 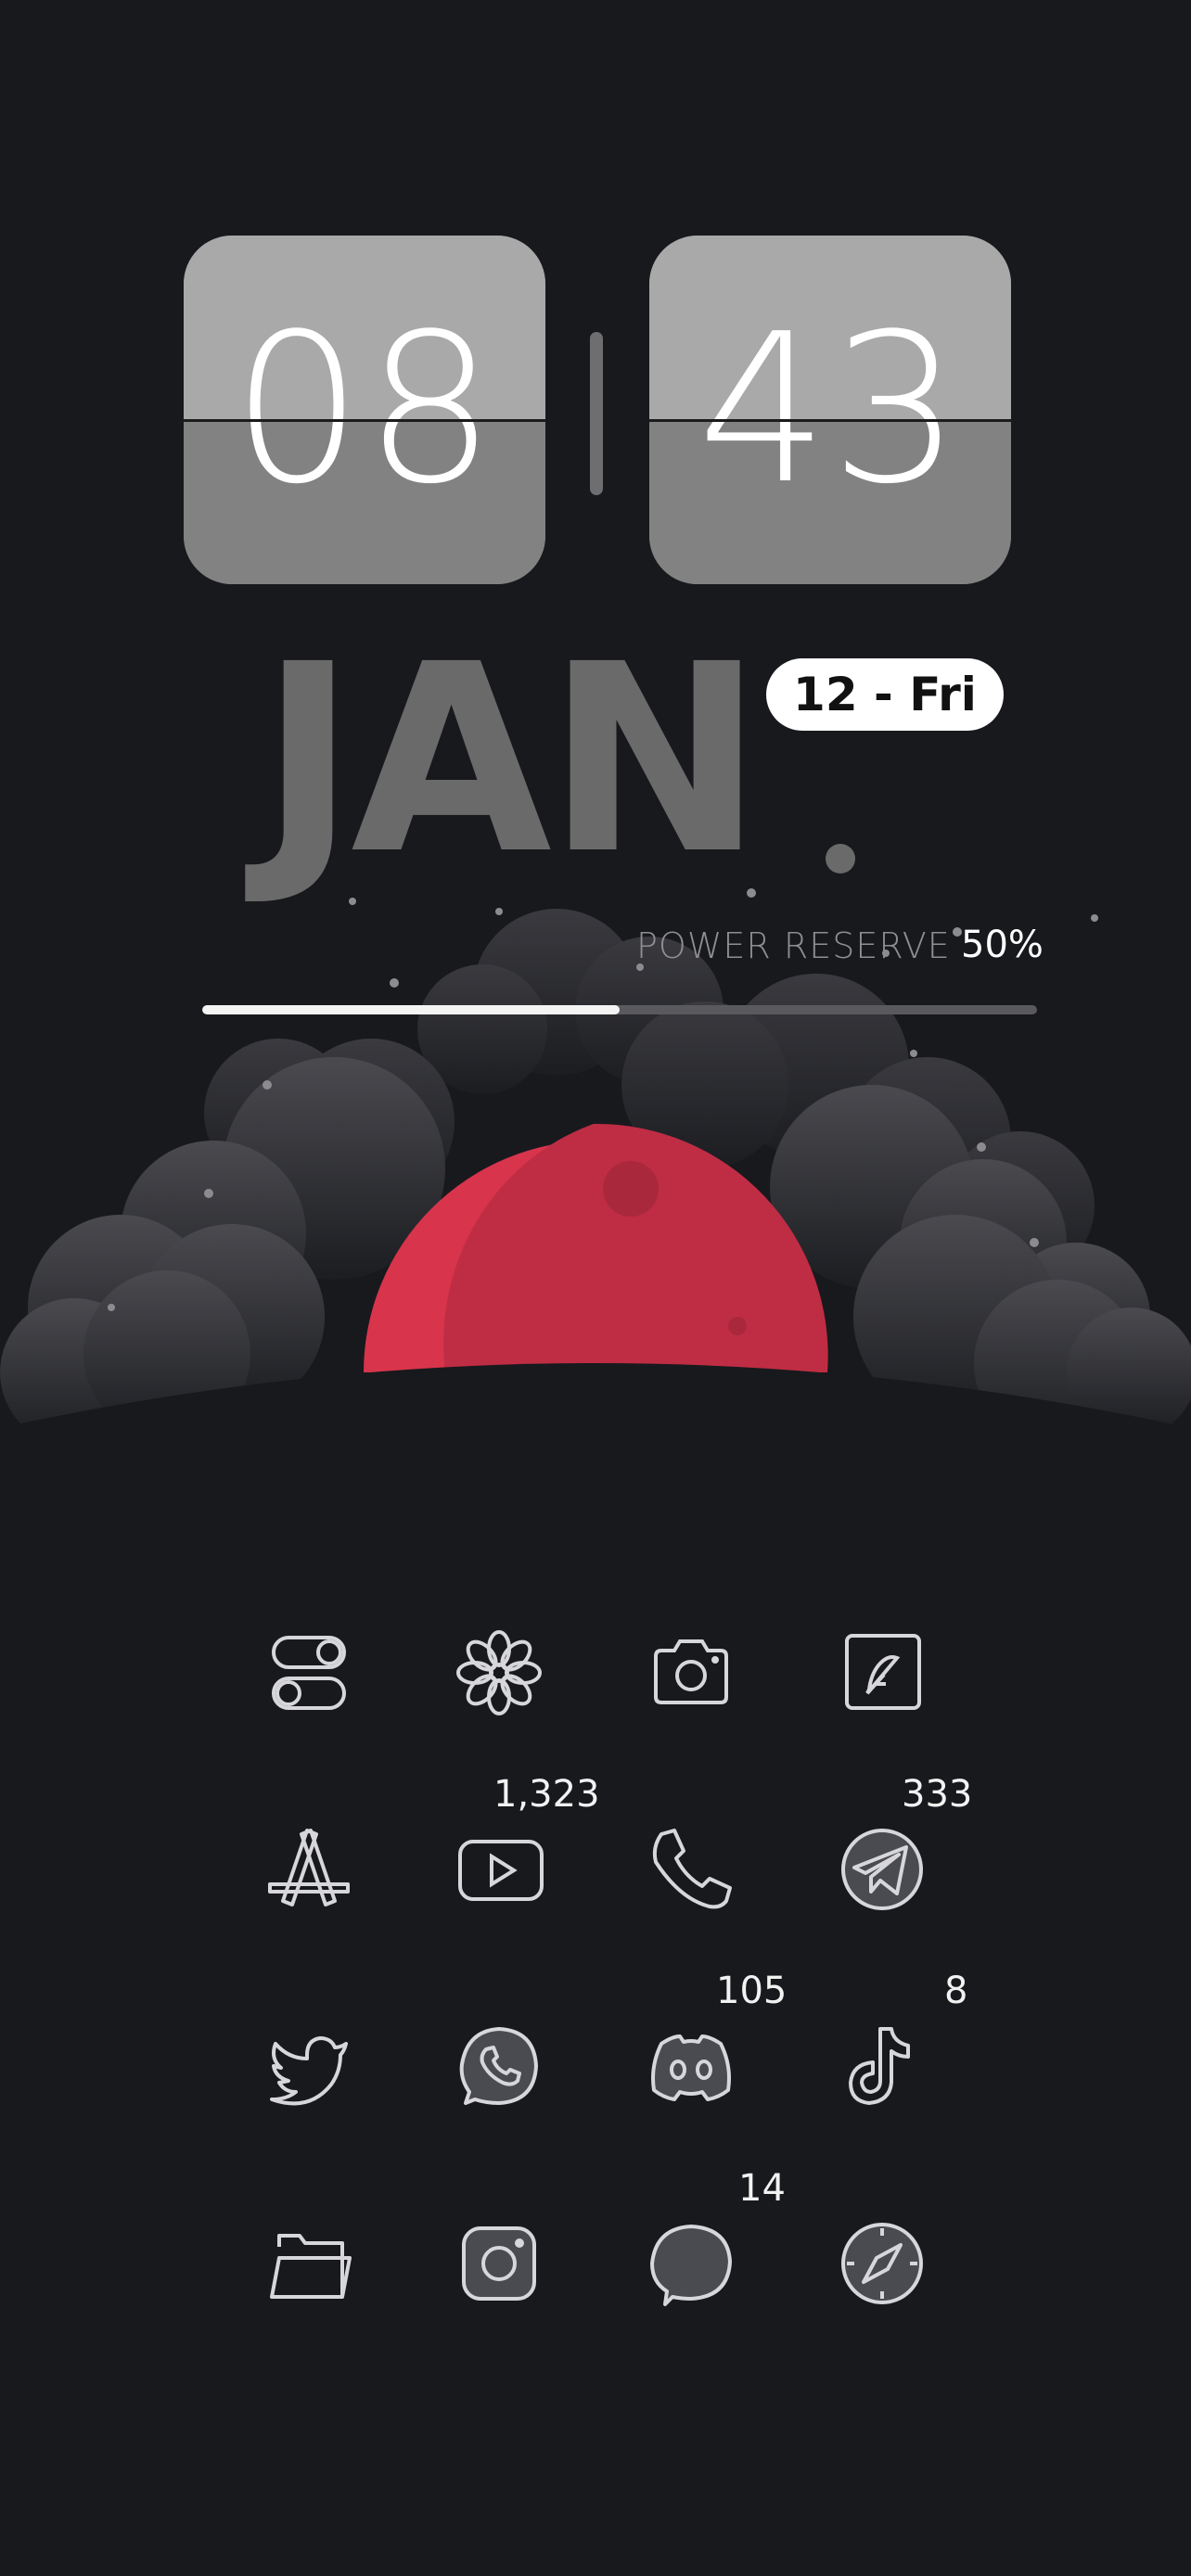 What do you see at coordinates (1003, 945) in the screenshot?
I see `power-reserve-value: 50%` at bounding box center [1003, 945].